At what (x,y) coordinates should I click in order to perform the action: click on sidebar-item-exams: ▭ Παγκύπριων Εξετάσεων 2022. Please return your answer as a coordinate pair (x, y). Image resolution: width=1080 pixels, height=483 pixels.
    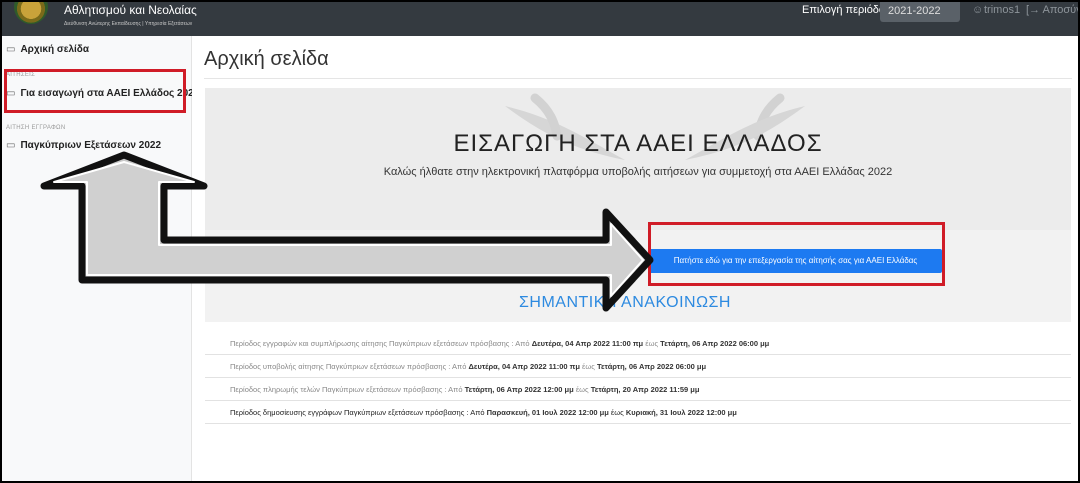
    Looking at the image, I should click on (83, 145).